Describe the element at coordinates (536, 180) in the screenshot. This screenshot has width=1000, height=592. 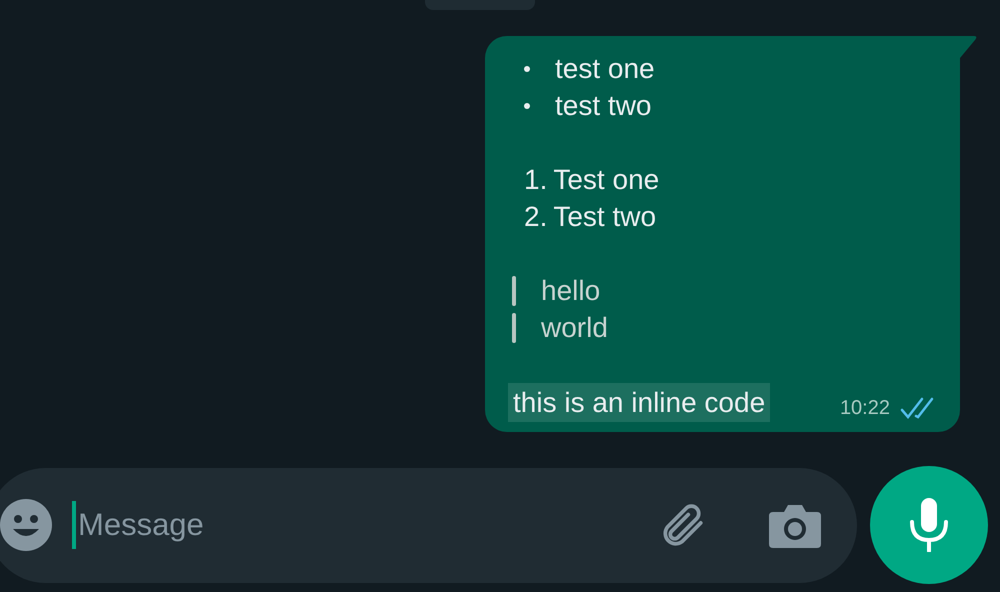
I see `list-number: 1.` at that location.